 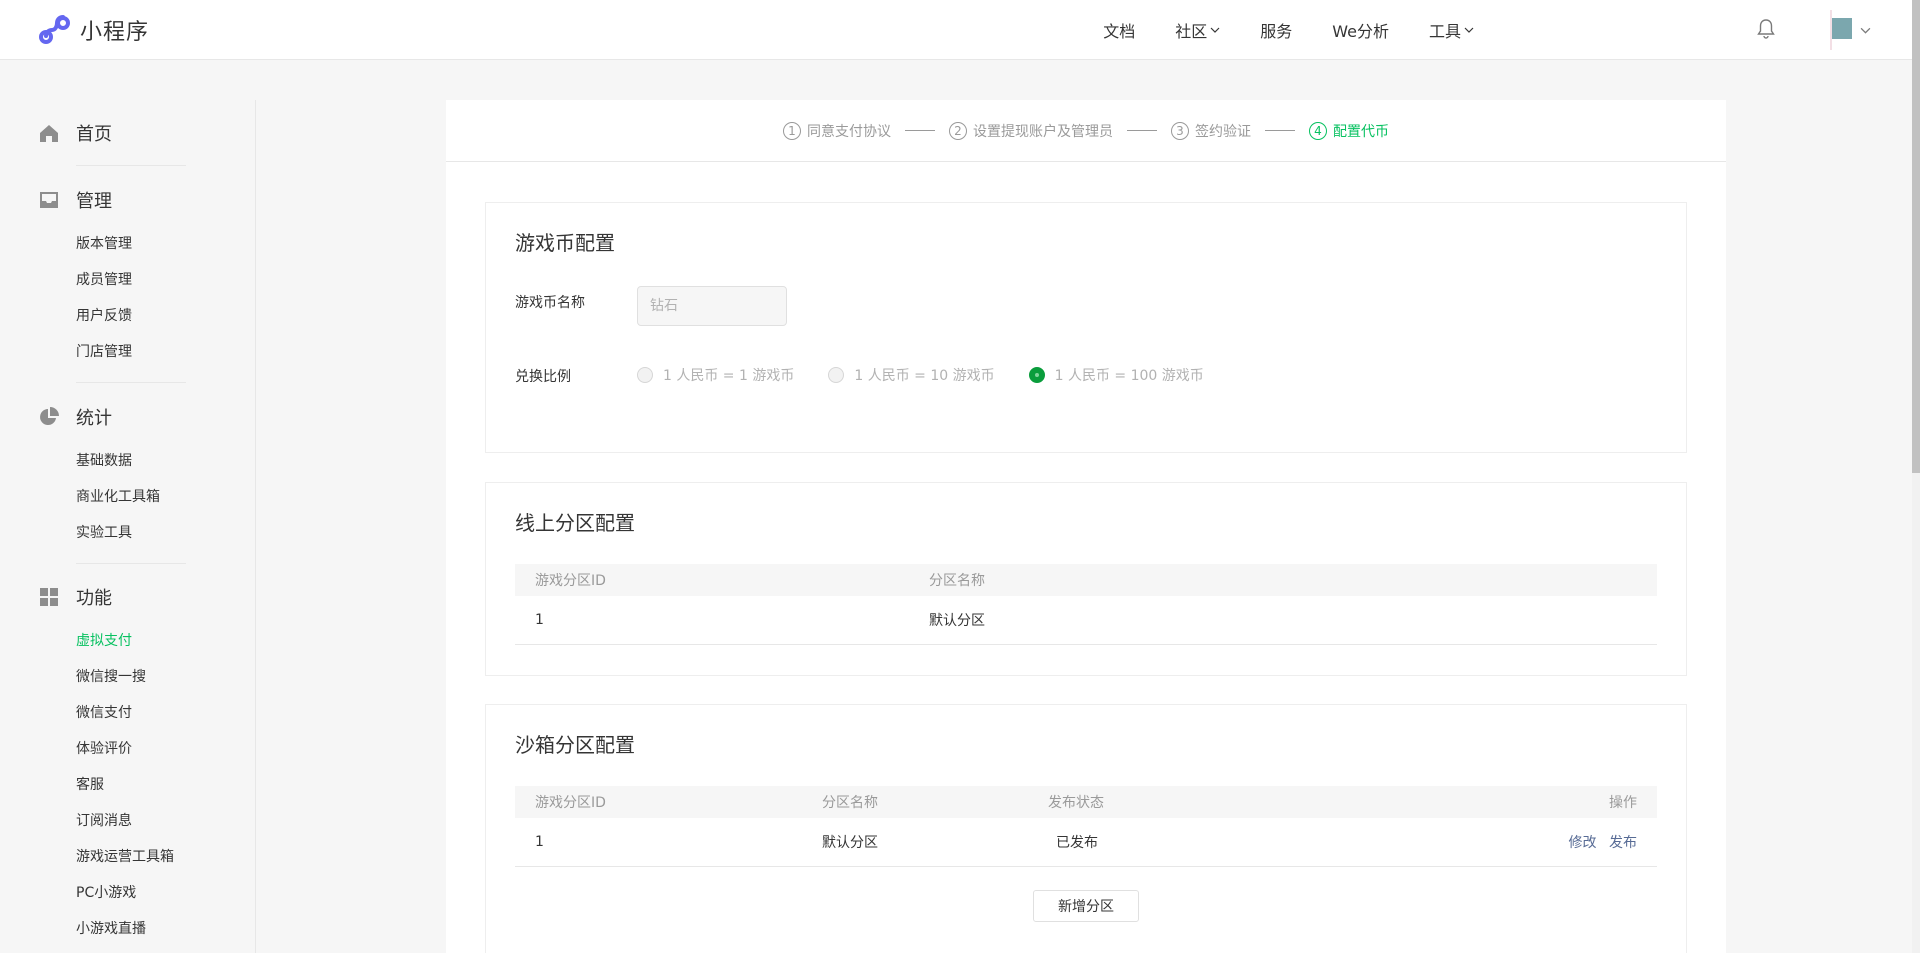 What do you see at coordinates (128, 749) in the screenshot?
I see `sidebar-item-experience-review: 体验评价` at bounding box center [128, 749].